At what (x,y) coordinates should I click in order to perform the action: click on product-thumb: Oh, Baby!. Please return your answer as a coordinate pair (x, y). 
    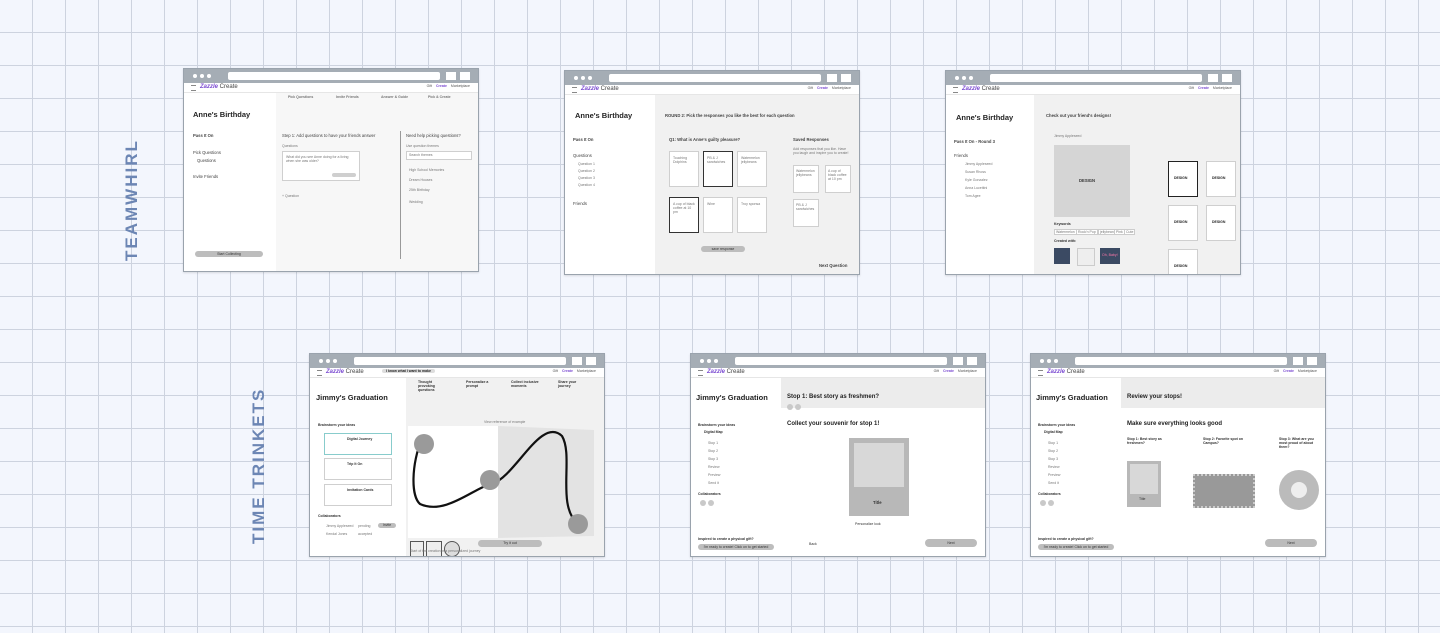
    Looking at the image, I should click on (1110, 256).